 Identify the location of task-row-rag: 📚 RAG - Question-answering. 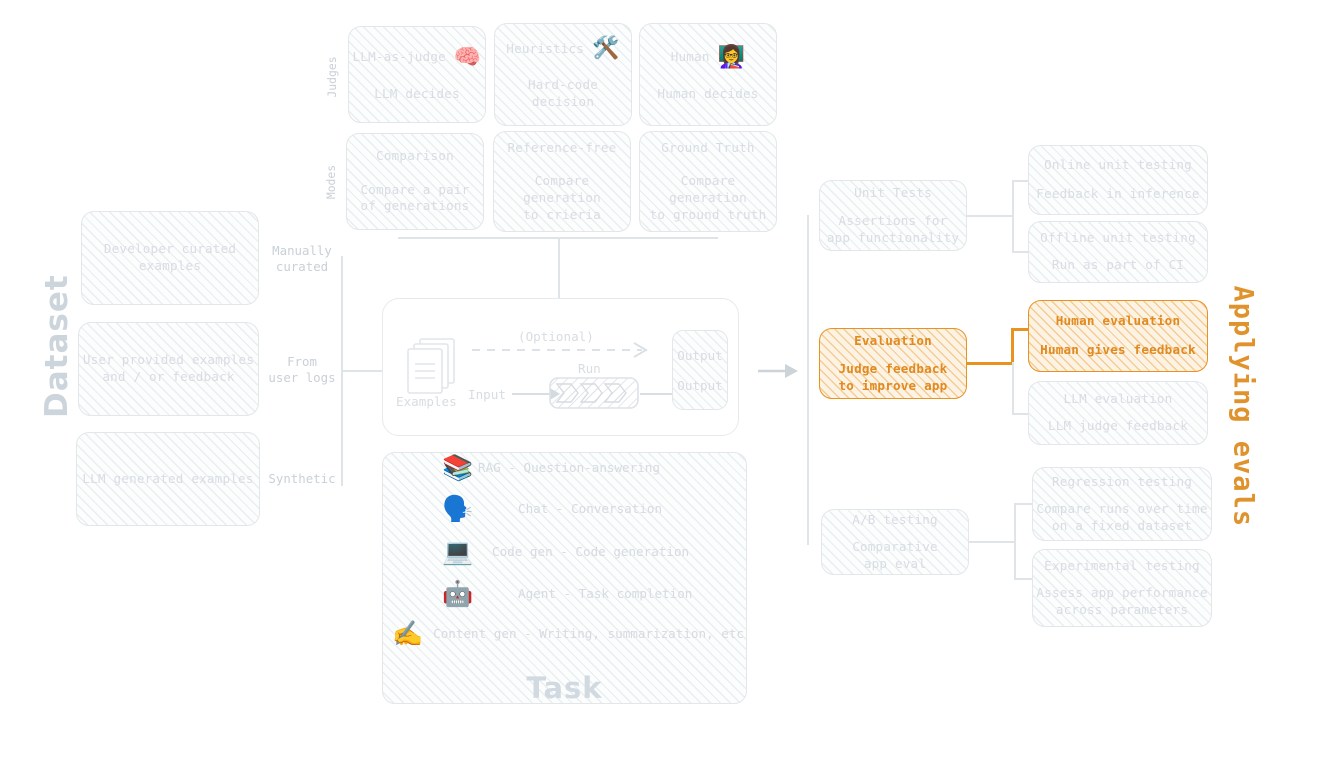
(588, 467).